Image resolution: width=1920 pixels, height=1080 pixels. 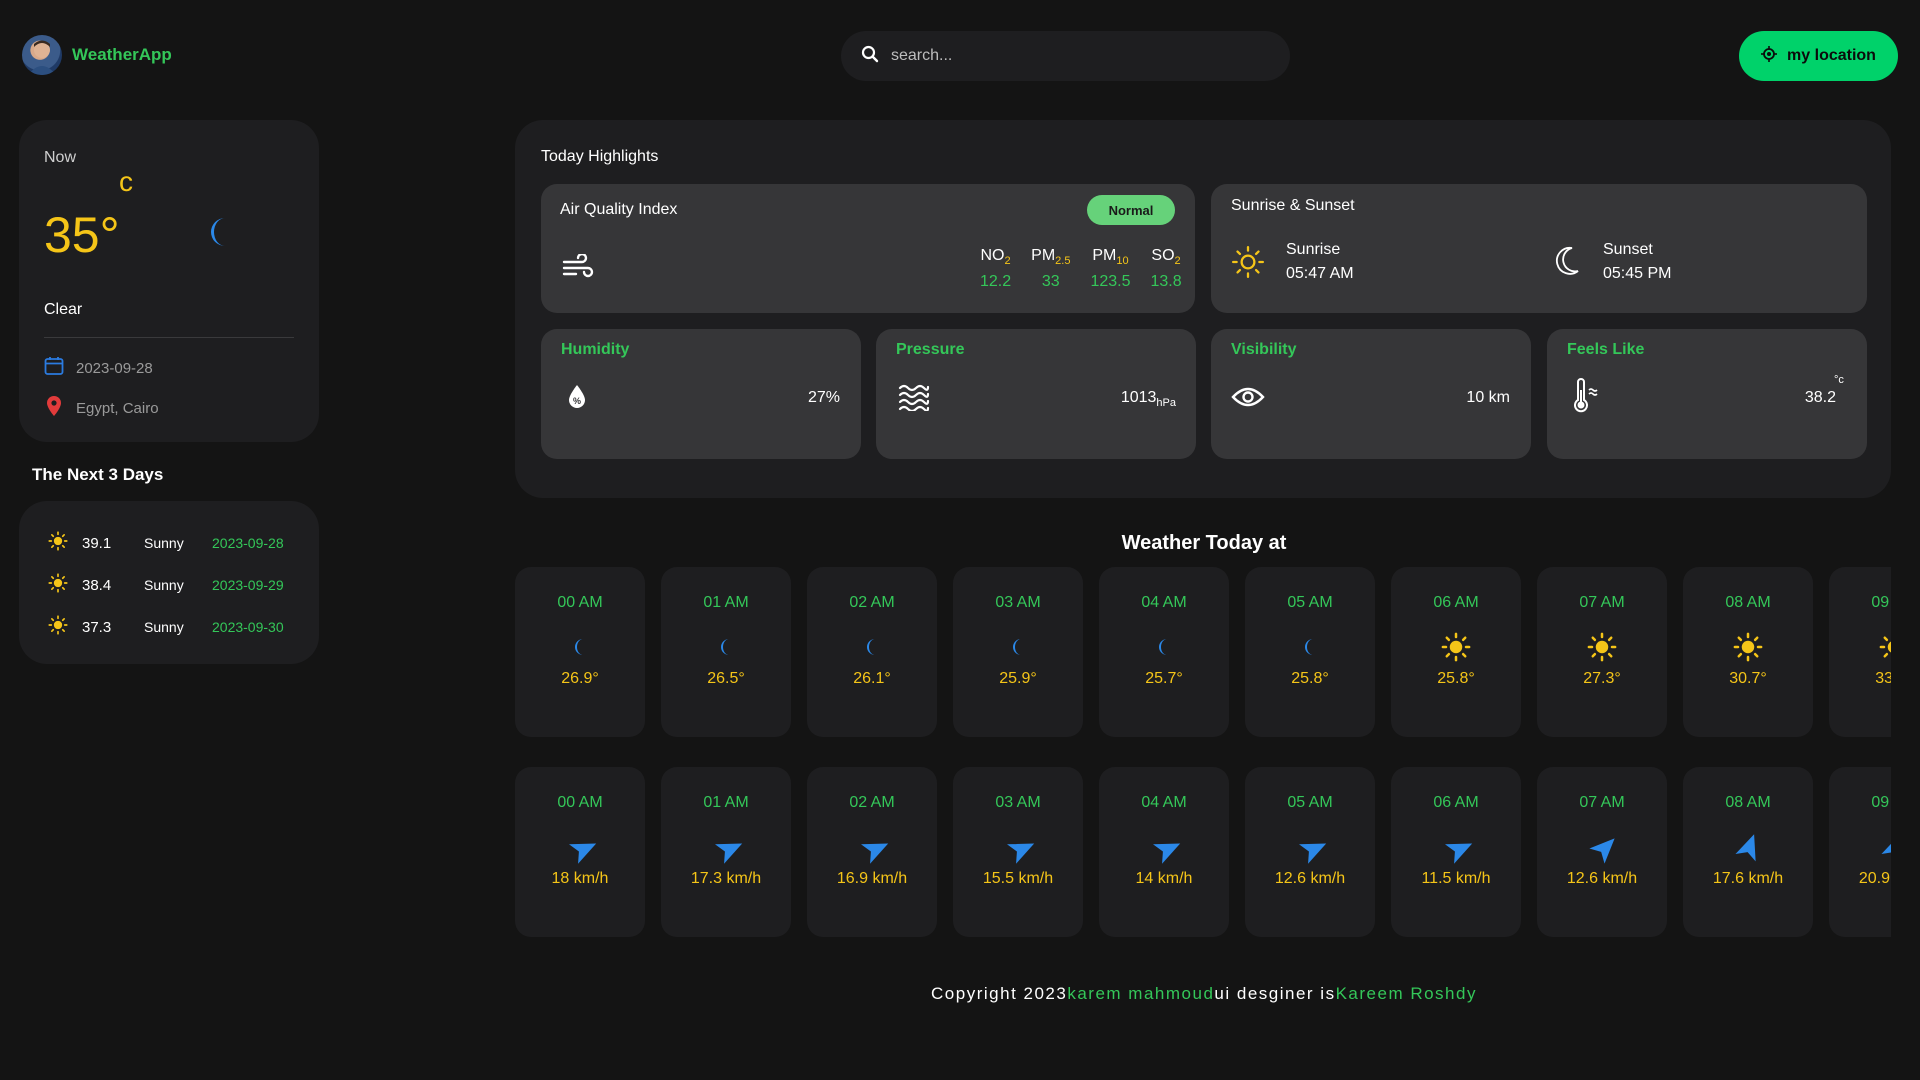 What do you see at coordinates (1081, 56) in the screenshot?
I see `search-input` at bounding box center [1081, 56].